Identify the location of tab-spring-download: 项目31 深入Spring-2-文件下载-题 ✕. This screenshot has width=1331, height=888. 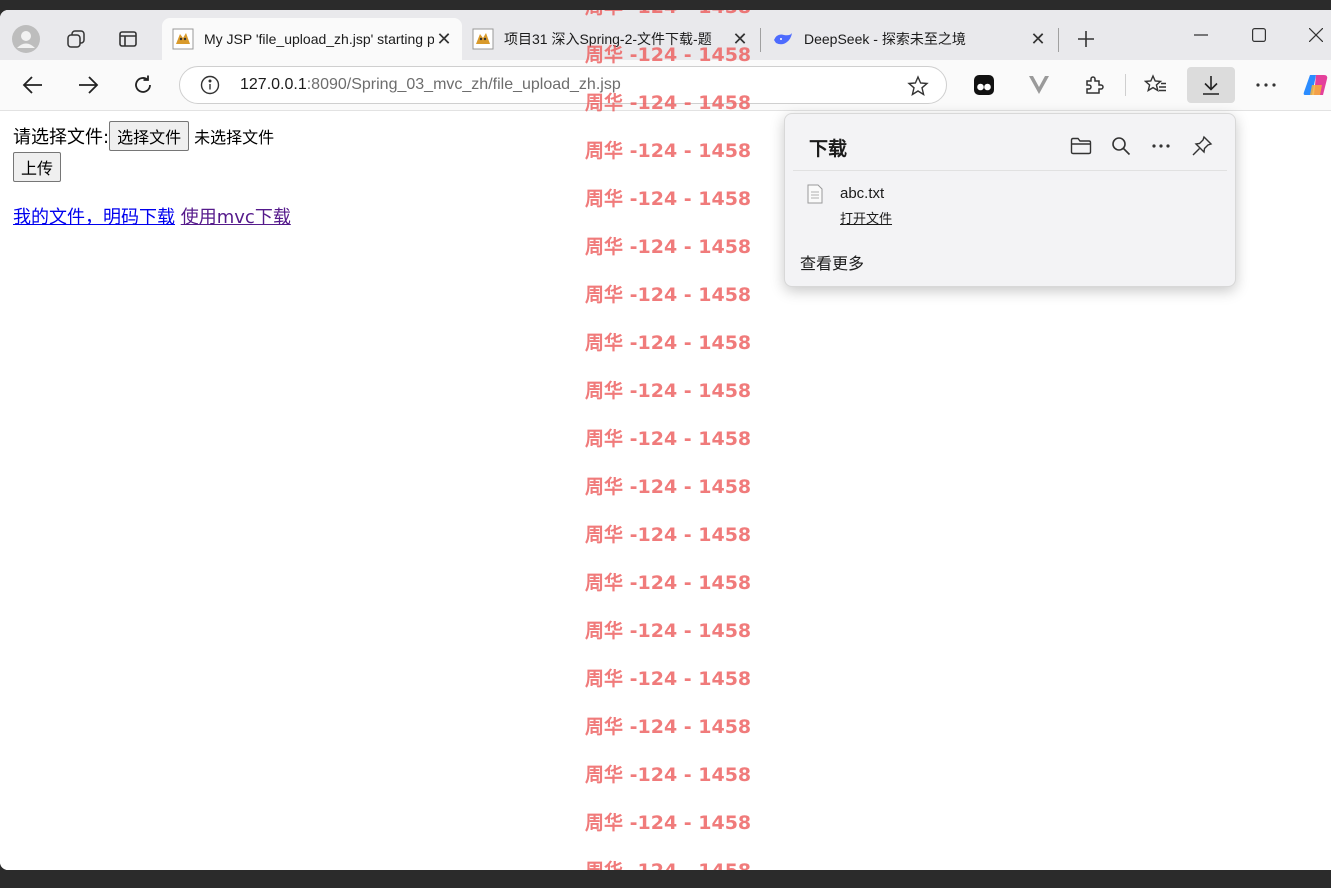
(610, 39).